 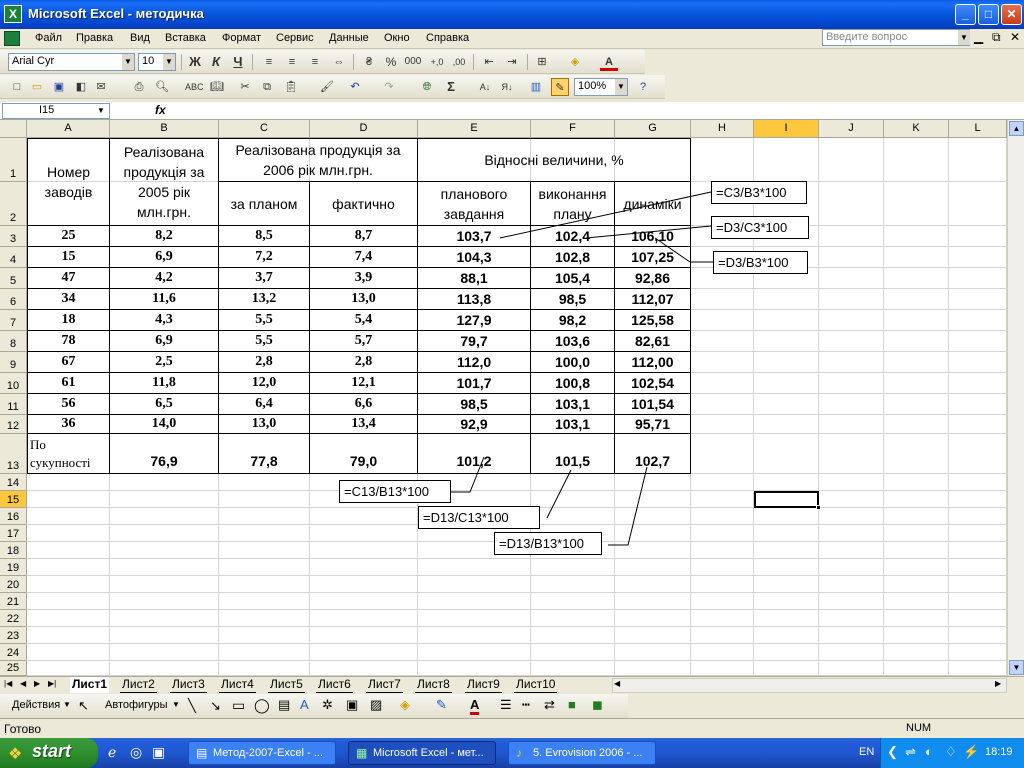 I want to click on next-sheet-icon: ▶, so click(x=37, y=683).